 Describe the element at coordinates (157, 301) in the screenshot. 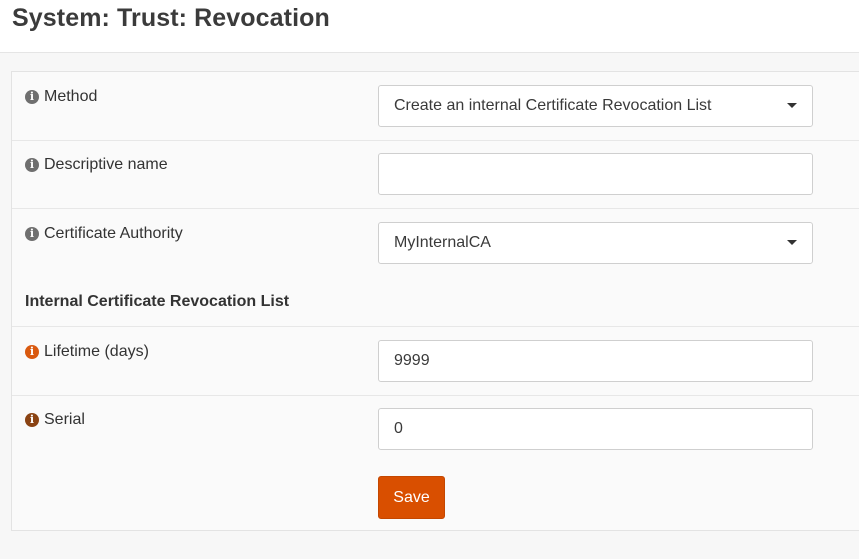

I see `section-heading: Internal Certificate Revocation List` at that location.